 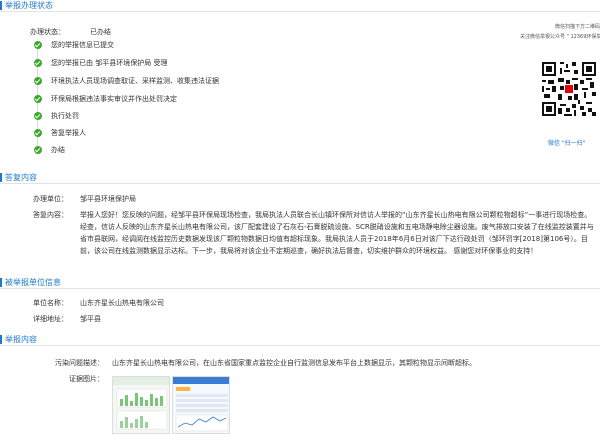 What do you see at coordinates (79, 363) in the screenshot?
I see `description-label: 污染问题描述：` at bounding box center [79, 363].